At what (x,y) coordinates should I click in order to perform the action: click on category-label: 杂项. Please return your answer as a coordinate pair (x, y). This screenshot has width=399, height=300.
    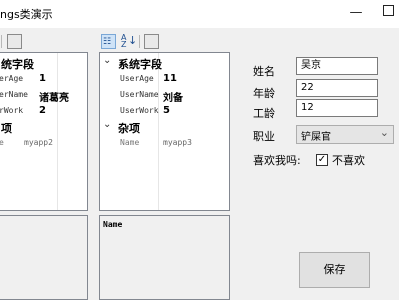
    Looking at the image, I should click on (129, 128).